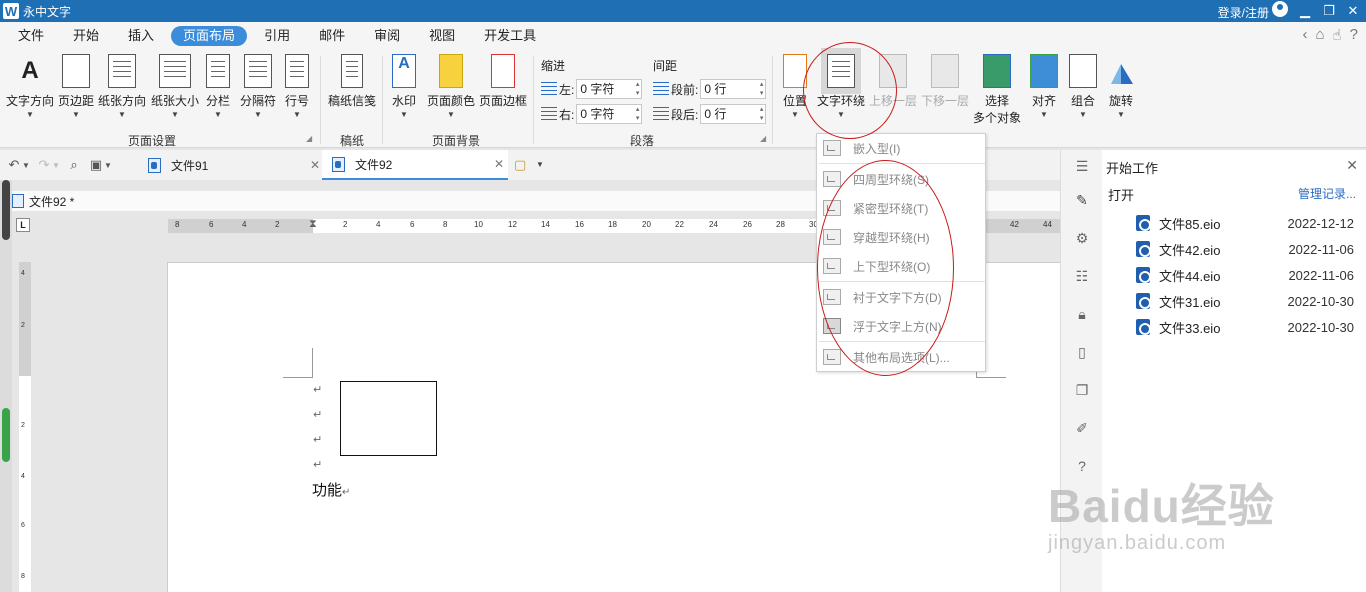  Describe the element at coordinates (609, 114) in the screenshot. I see `indent-right-input: 0 字符` at that location.